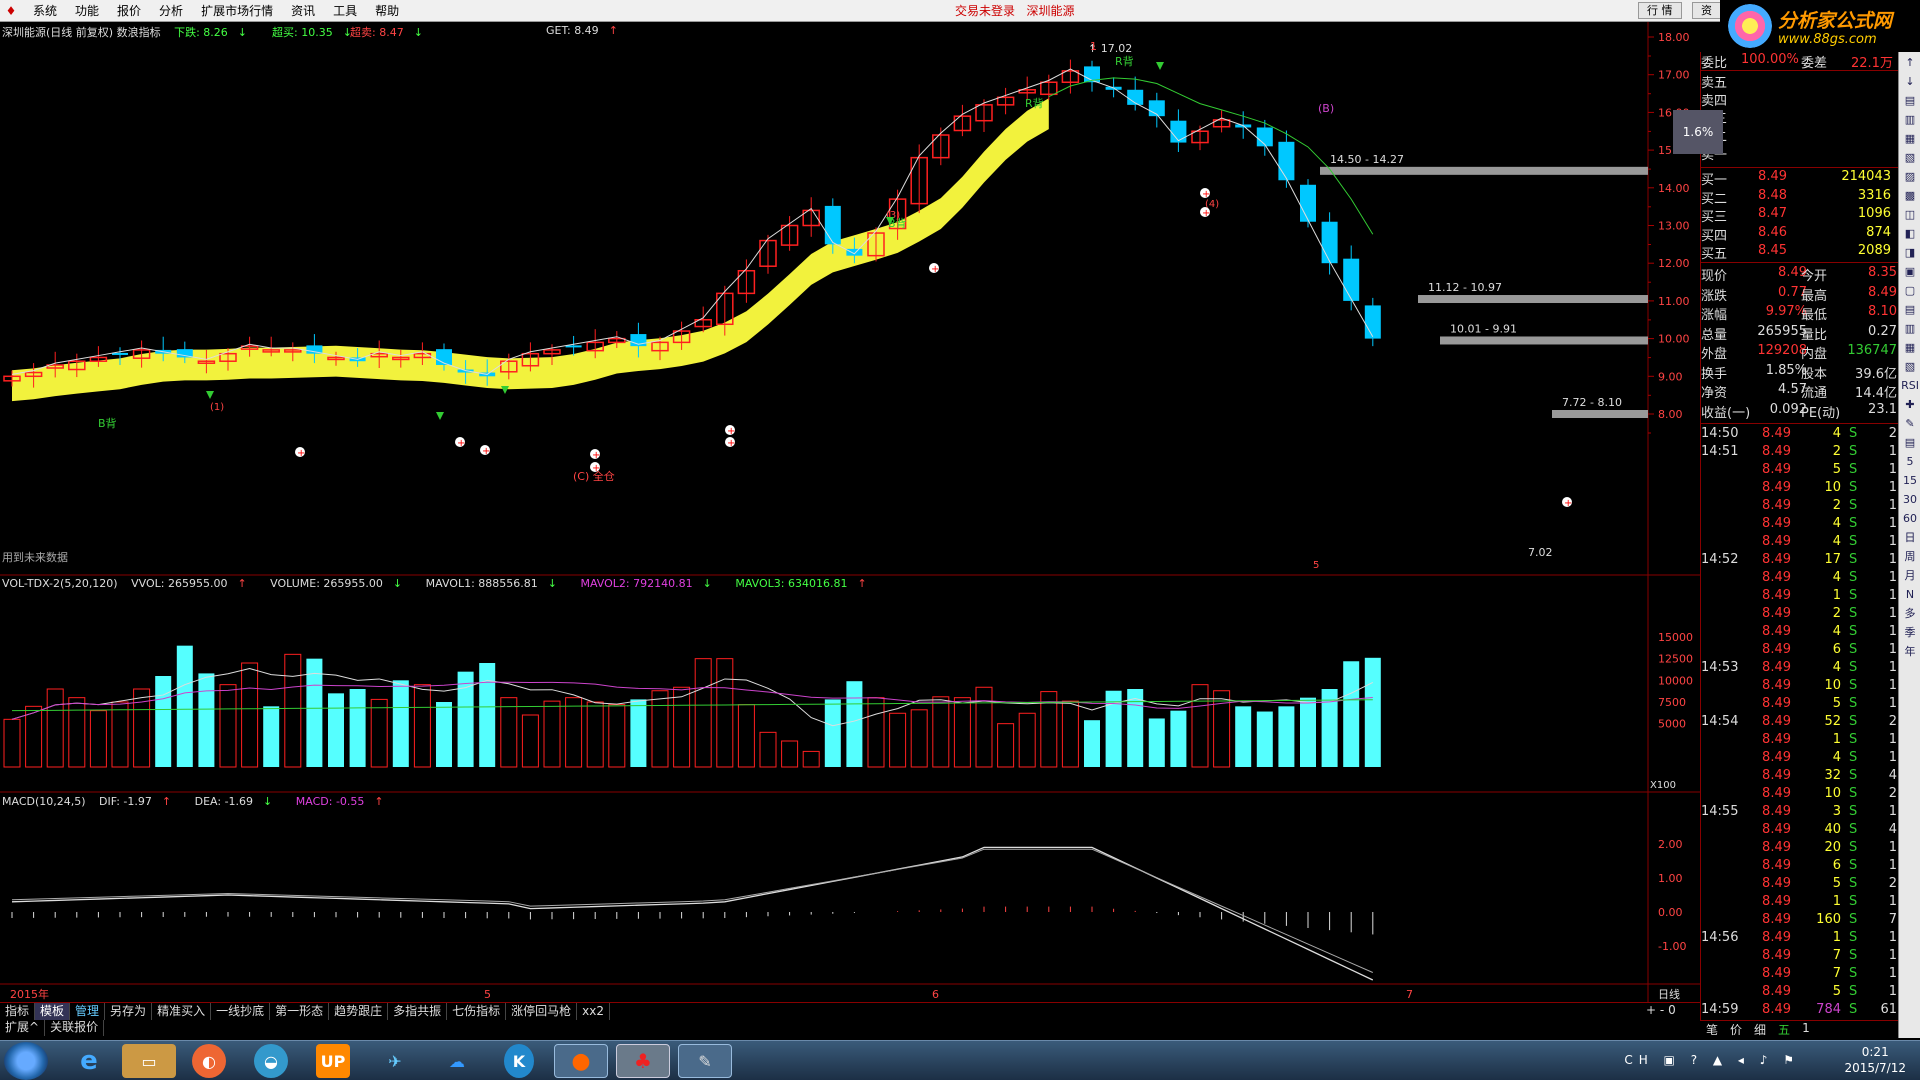 The image size is (1920, 1080). Describe the element at coordinates (300, 1011) in the screenshot. I see `tab-first-form: 第一形态` at that location.